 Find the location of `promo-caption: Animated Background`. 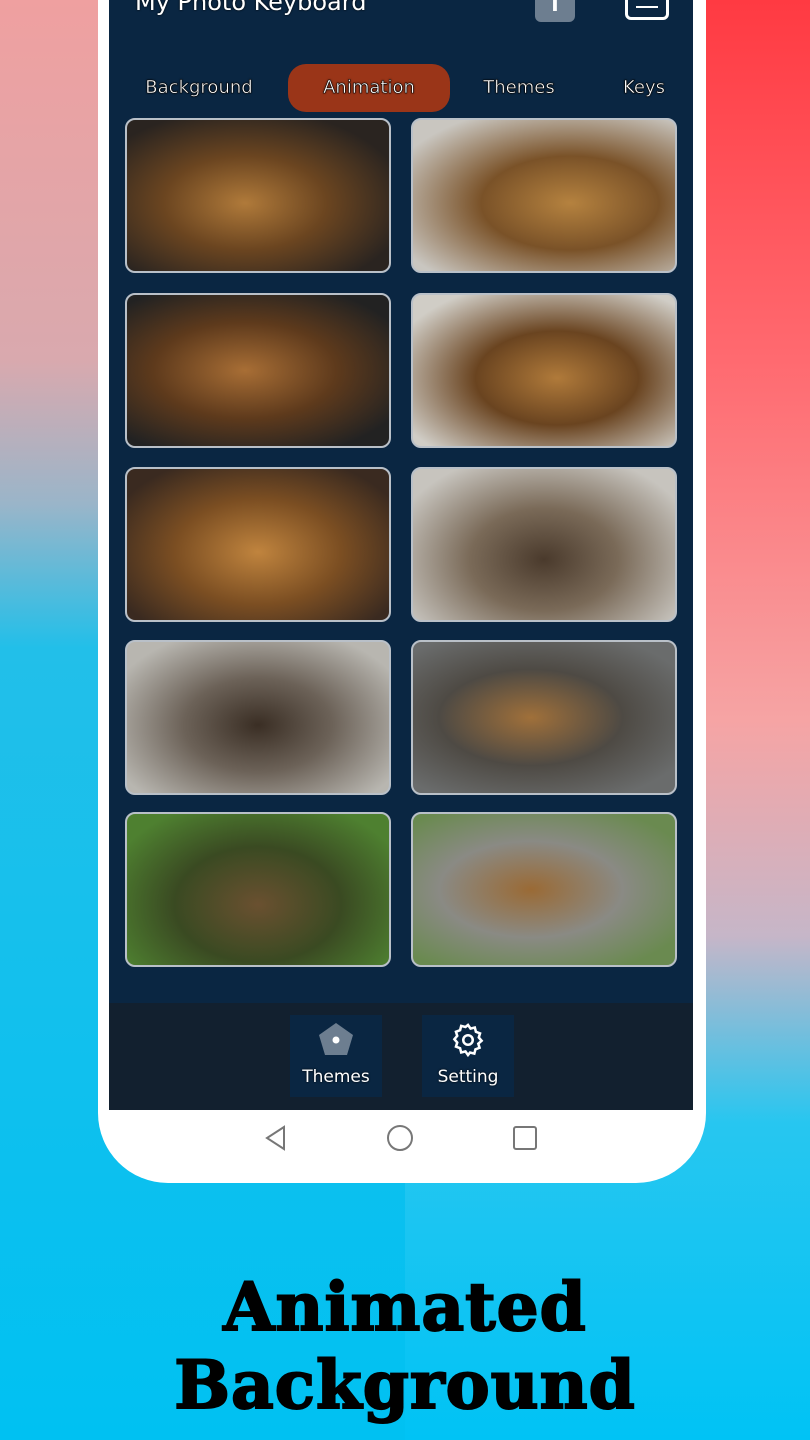

promo-caption: Animated Background is located at coordinates (404, 1346).